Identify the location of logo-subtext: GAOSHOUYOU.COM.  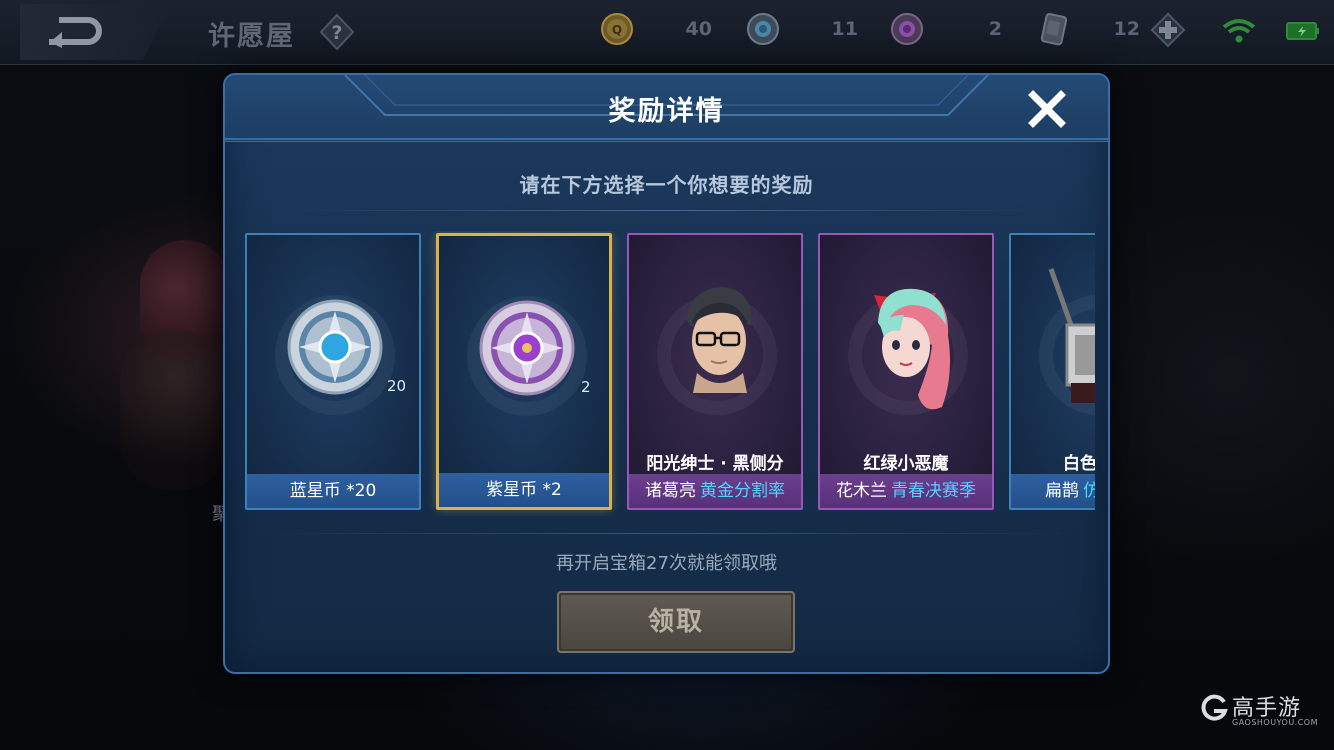
(1275, 722).